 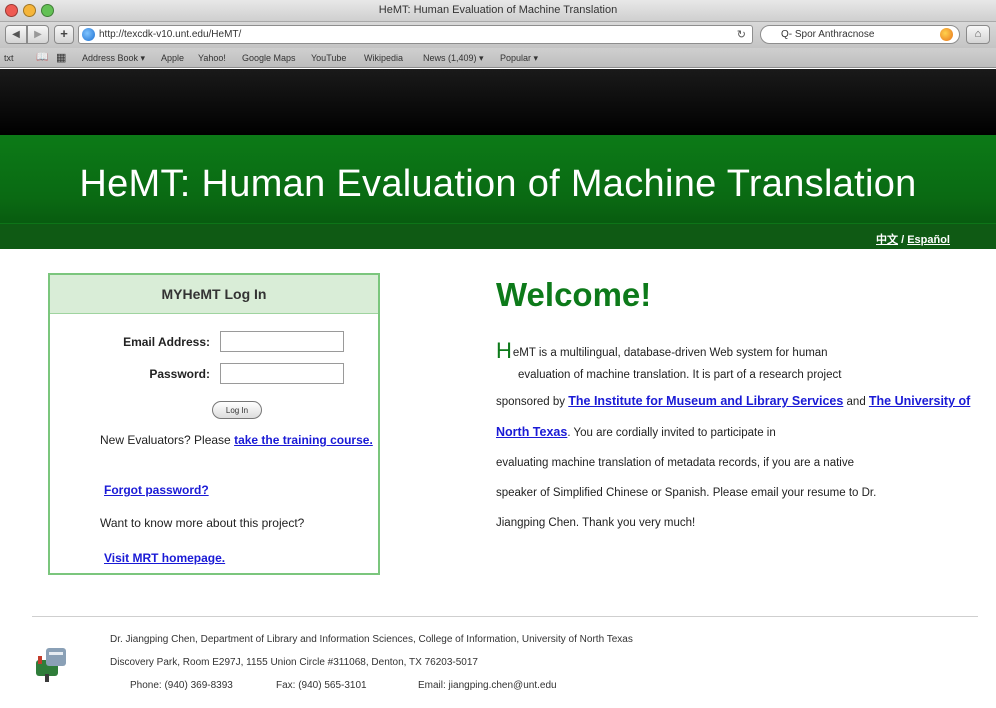 What do you see at coordinates (504, 350) in the screenshot?
I see `drop-cap: H` at bounding box center [504, 350].